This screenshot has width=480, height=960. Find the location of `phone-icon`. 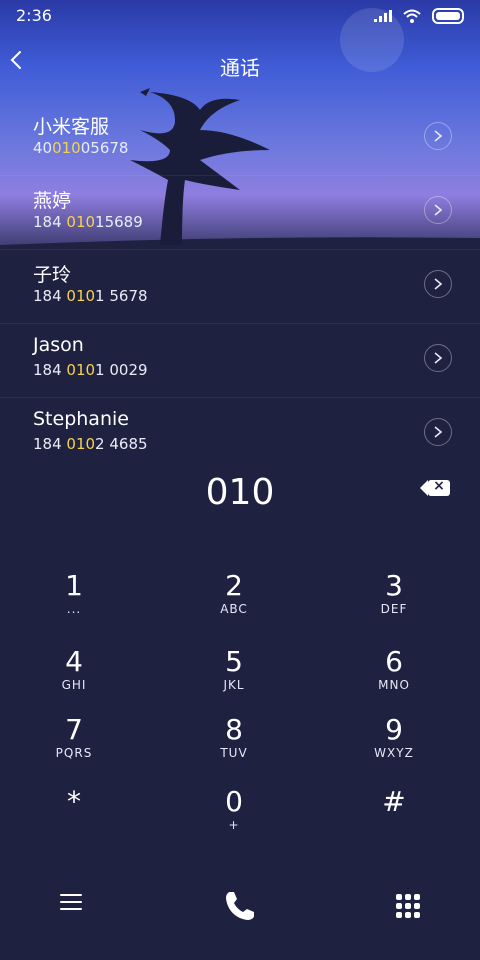

phone-icon is located at coordinates (240, 906).